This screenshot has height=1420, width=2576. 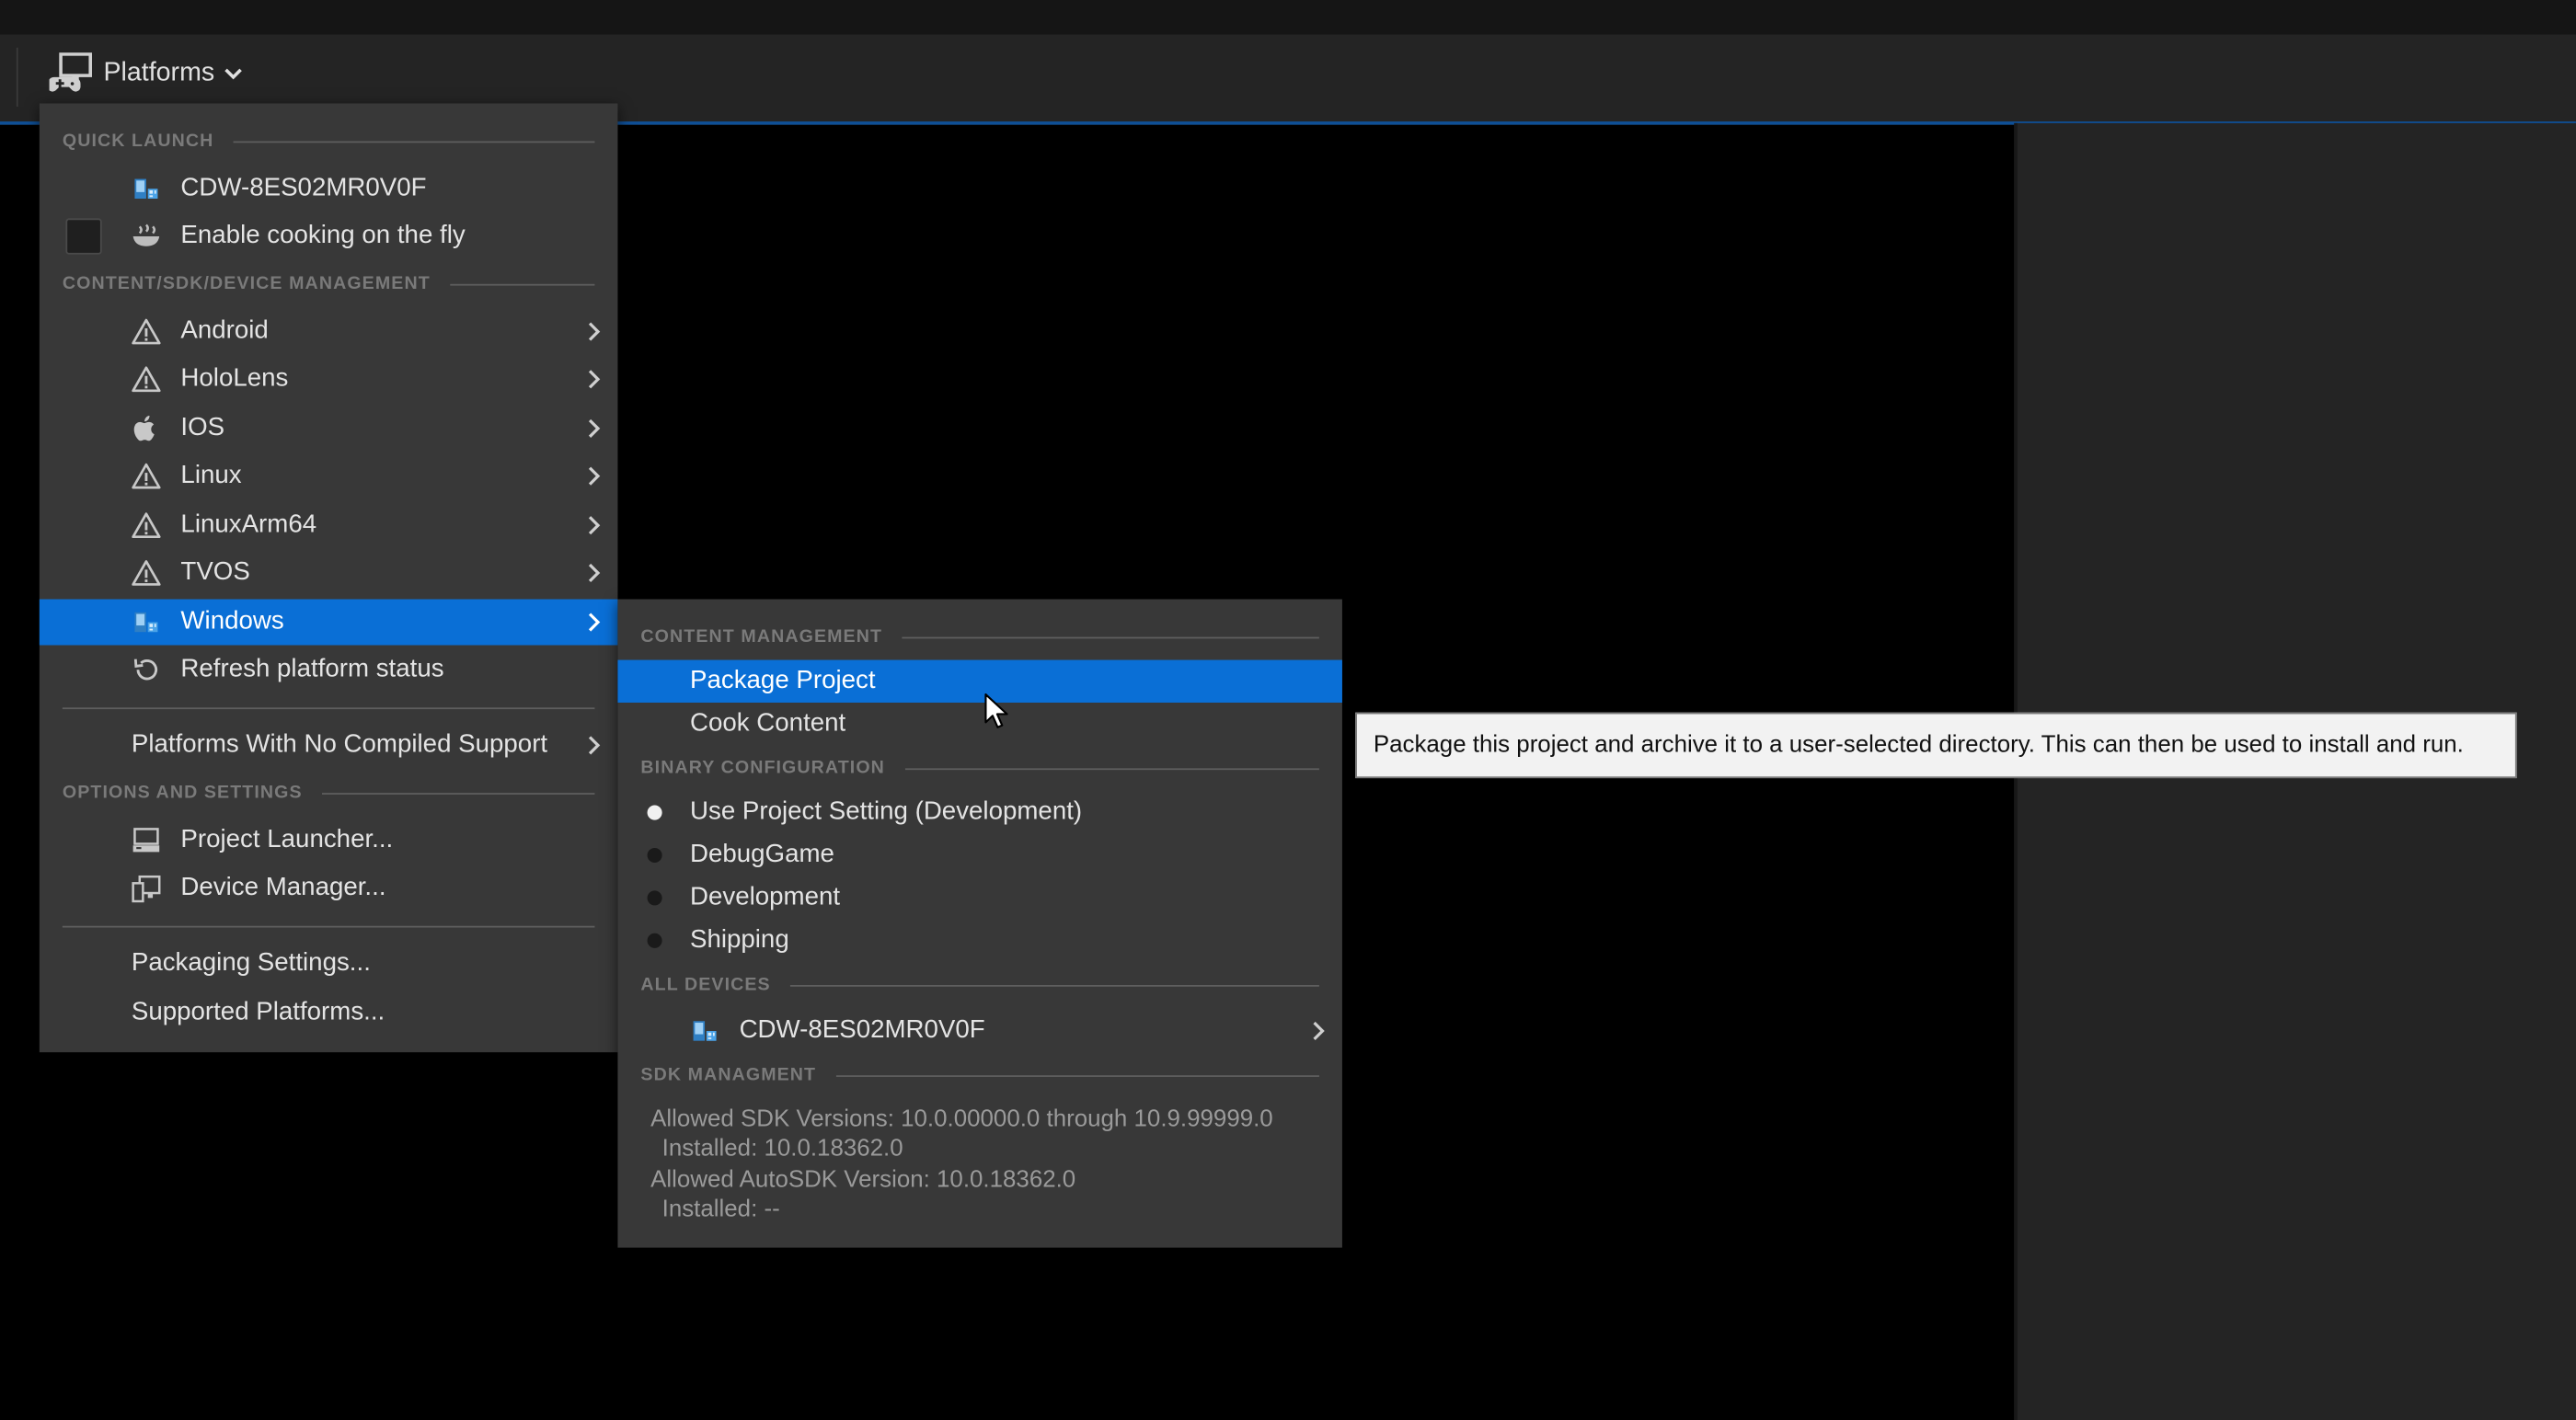 I want to click on package-project-item: Package Project, so click(x=979, y=681).